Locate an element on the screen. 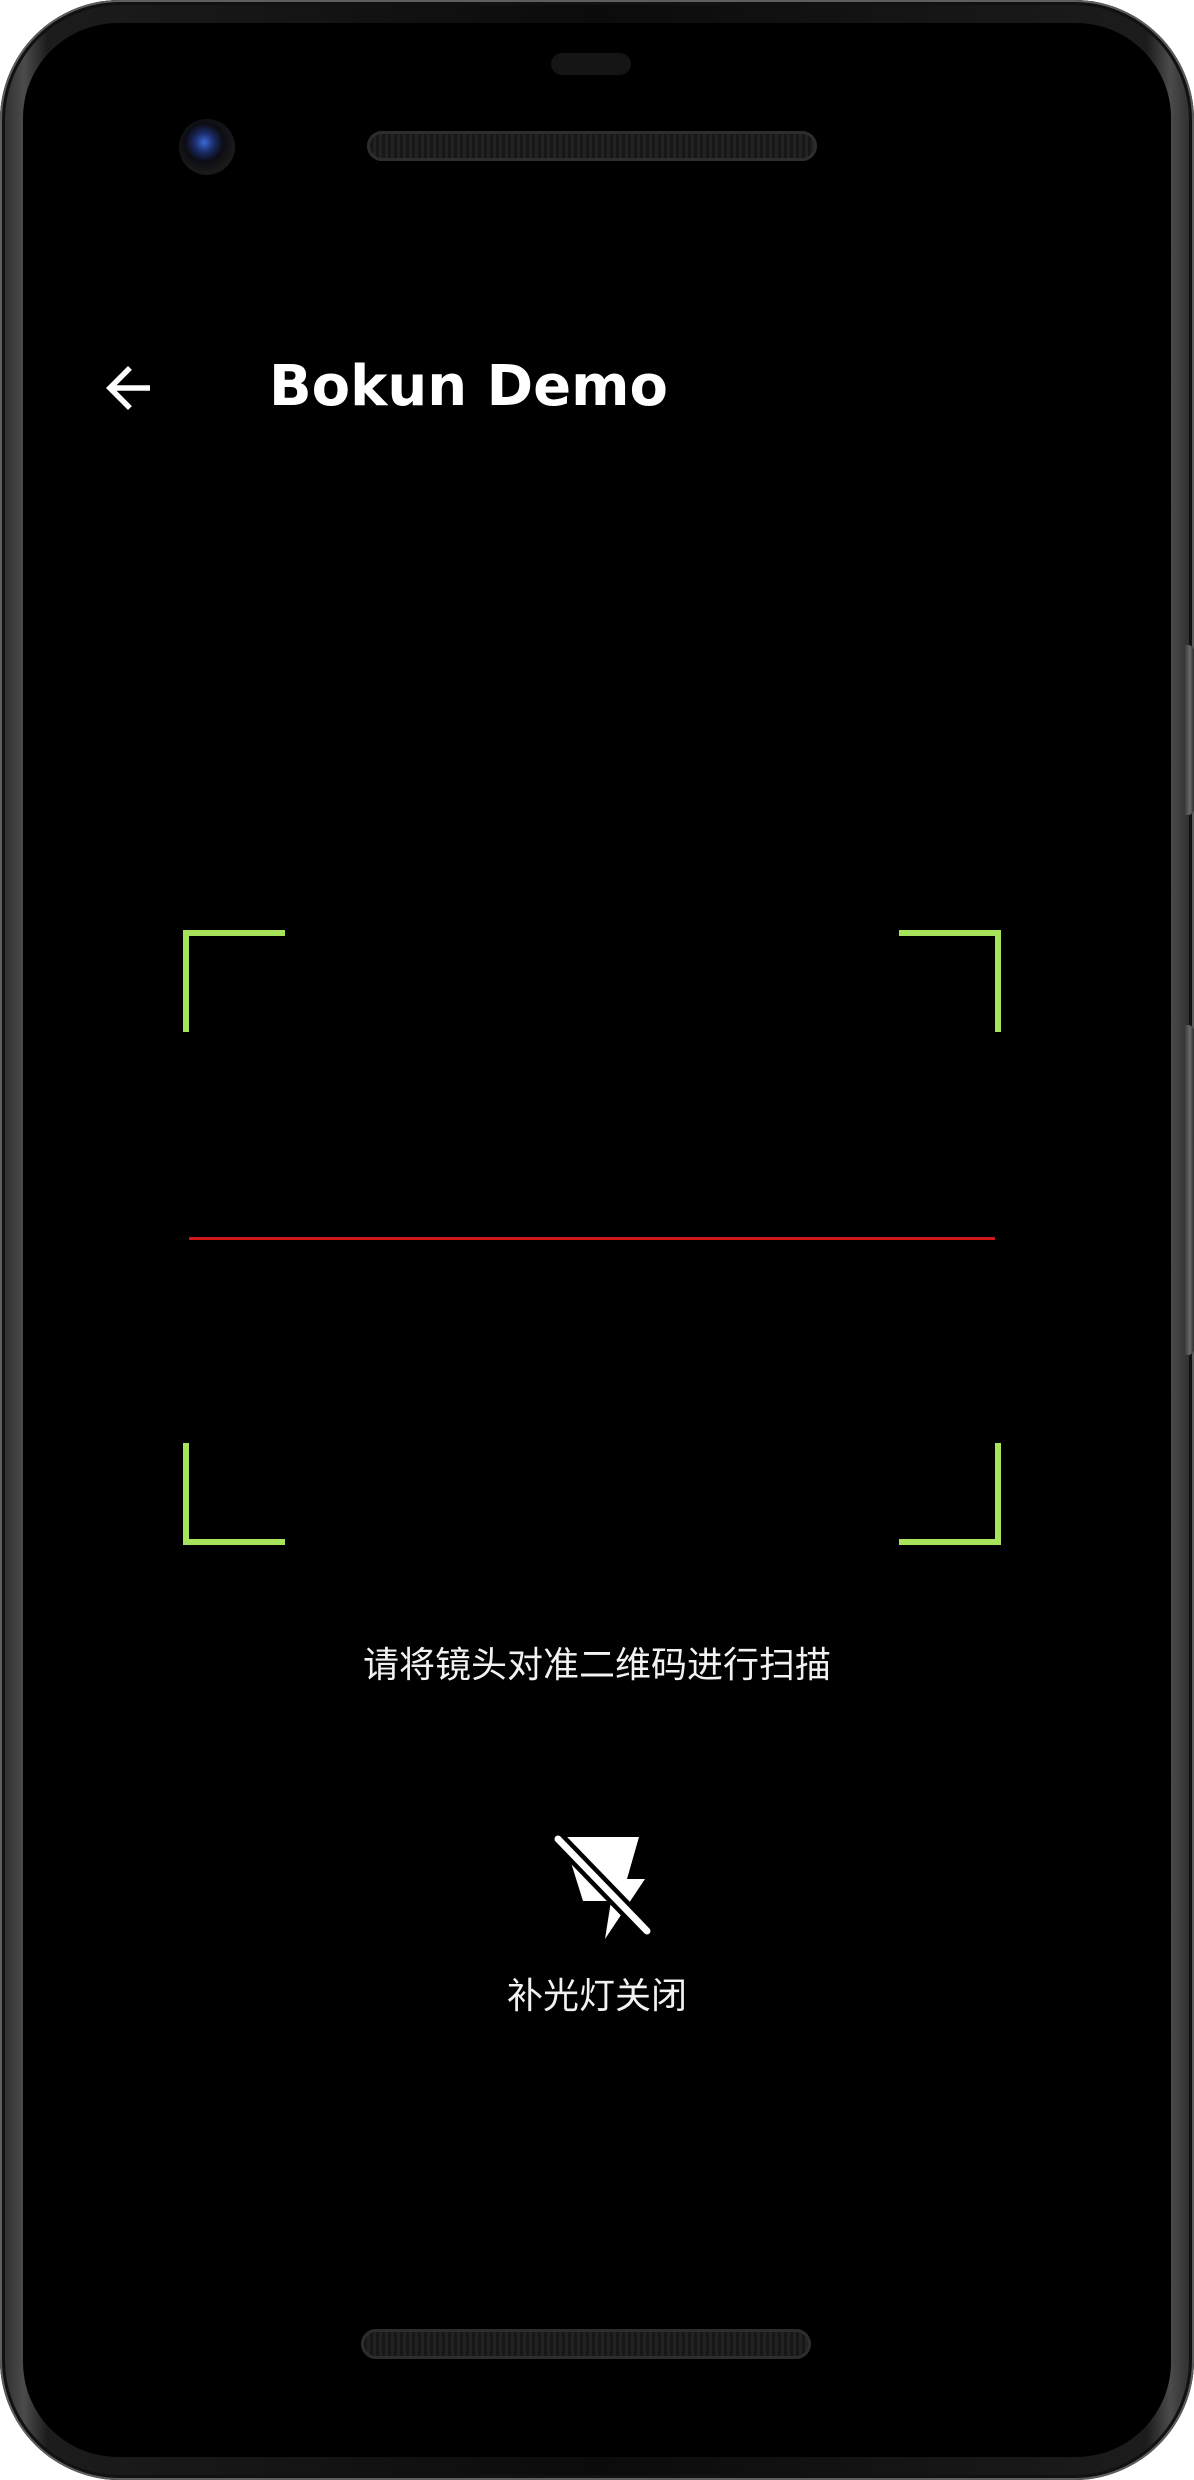 The image size is (1194, 2480). flash-toggle-button: 补光灯关闭 is located at coordinates (597, 1938).